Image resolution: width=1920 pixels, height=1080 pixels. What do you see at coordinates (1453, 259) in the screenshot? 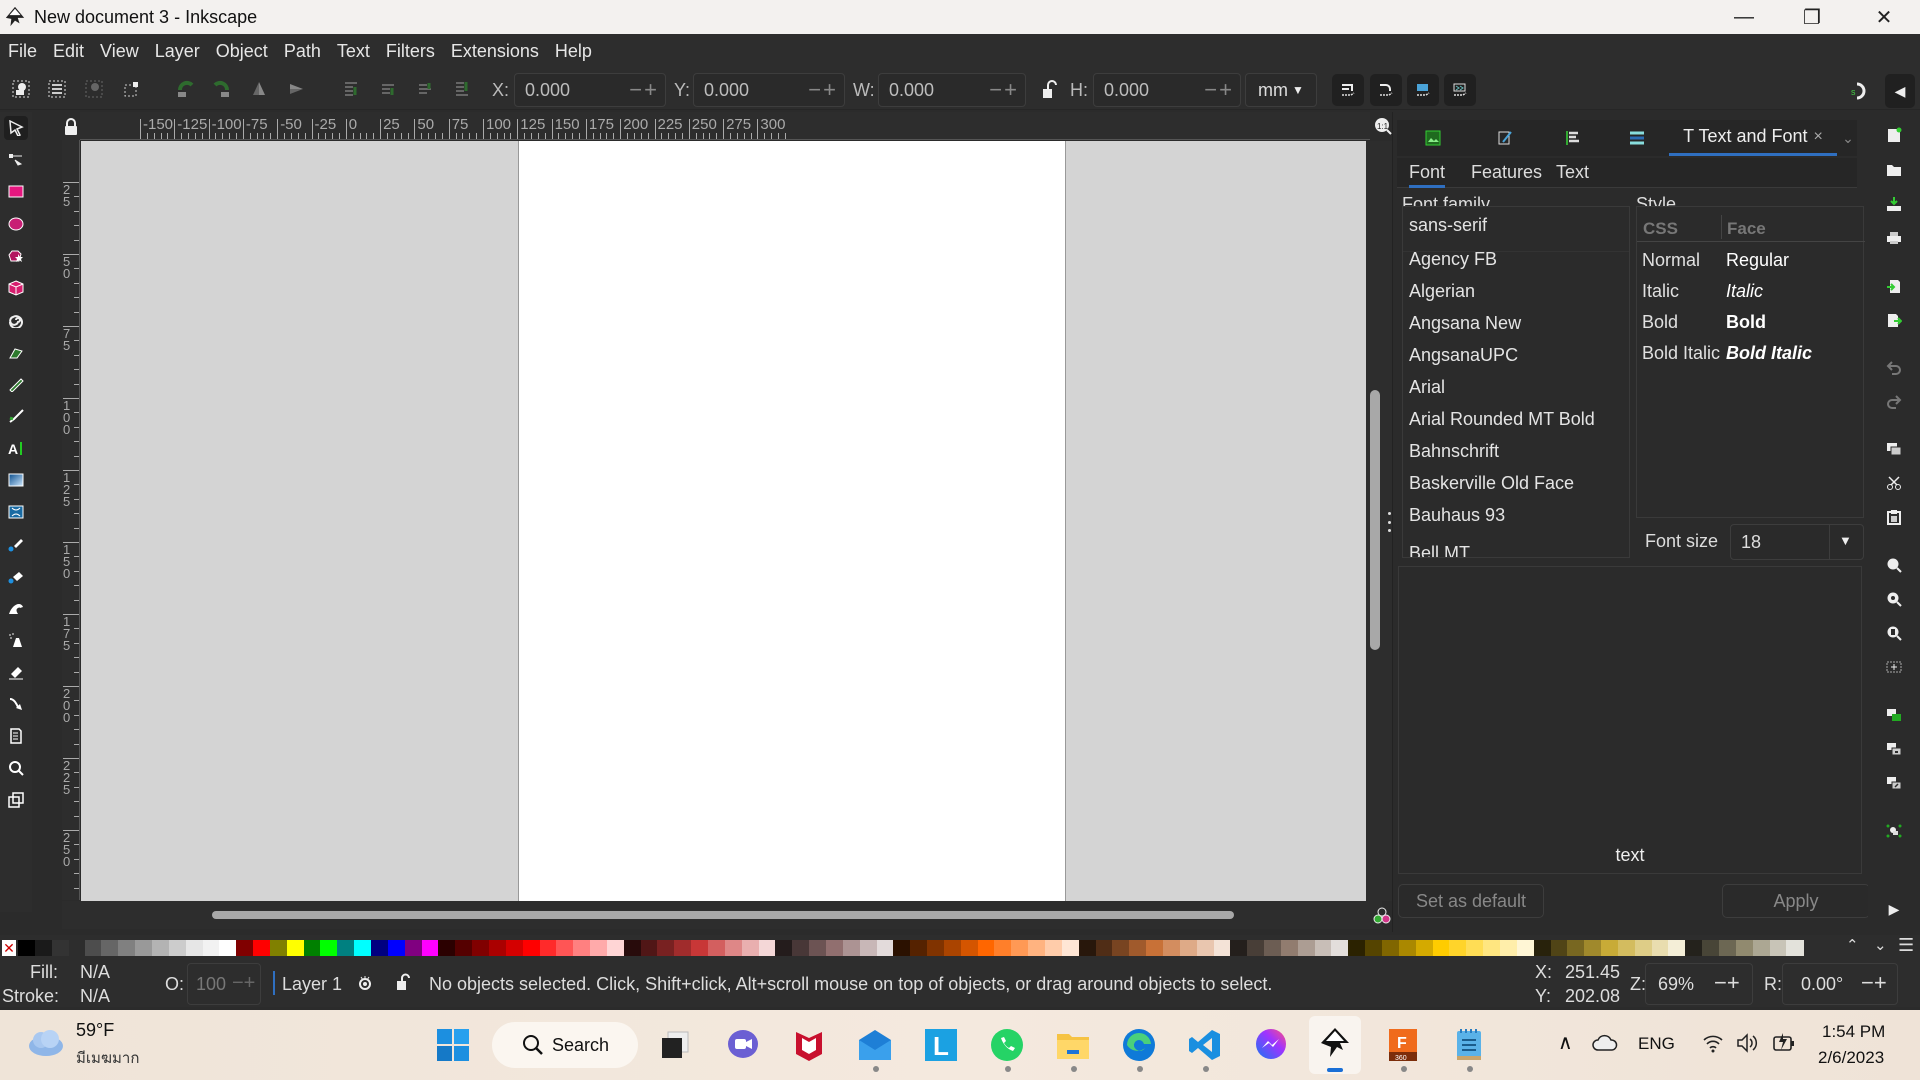
I see `font-item: Agency FB` at bounding box center [1453, 259].